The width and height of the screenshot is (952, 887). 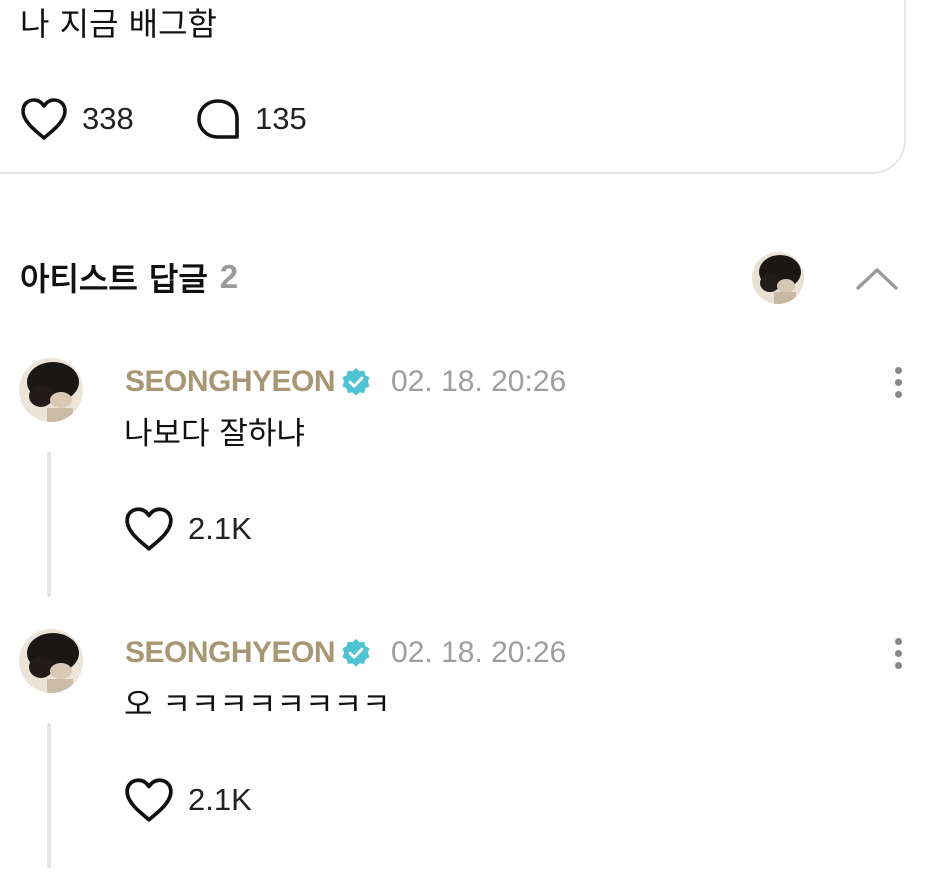 What do you see at coordinates (114, 279) in the screenshot?
I see `artist-replies-title: 아티스트 답글` at bounding box center [114, 279].